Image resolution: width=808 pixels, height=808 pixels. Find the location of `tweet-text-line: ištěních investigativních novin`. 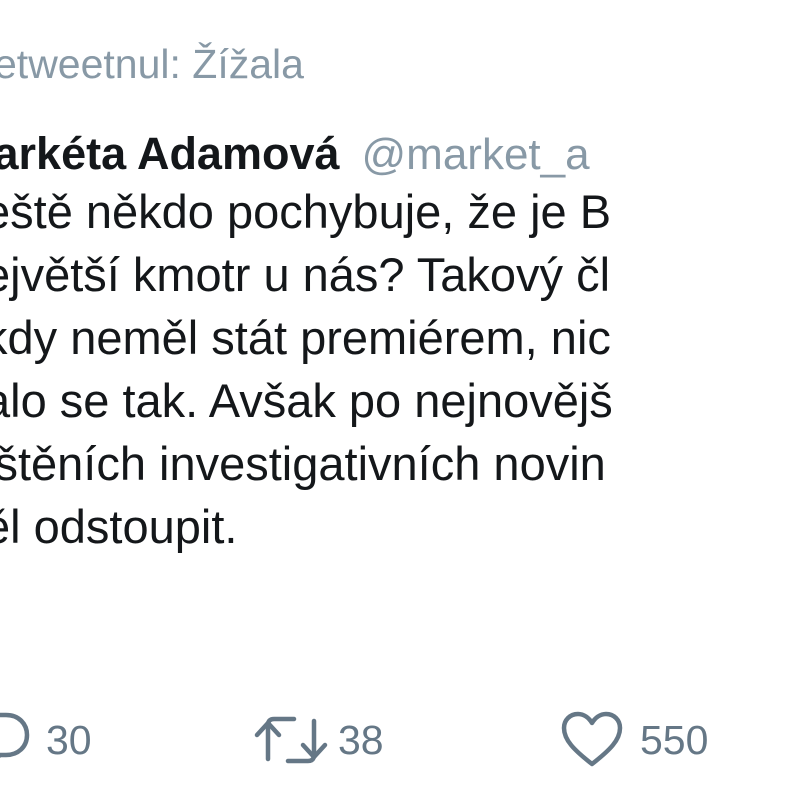

tweet-text-line: ištěních investigativních novin is located at coordinates (303, 463).